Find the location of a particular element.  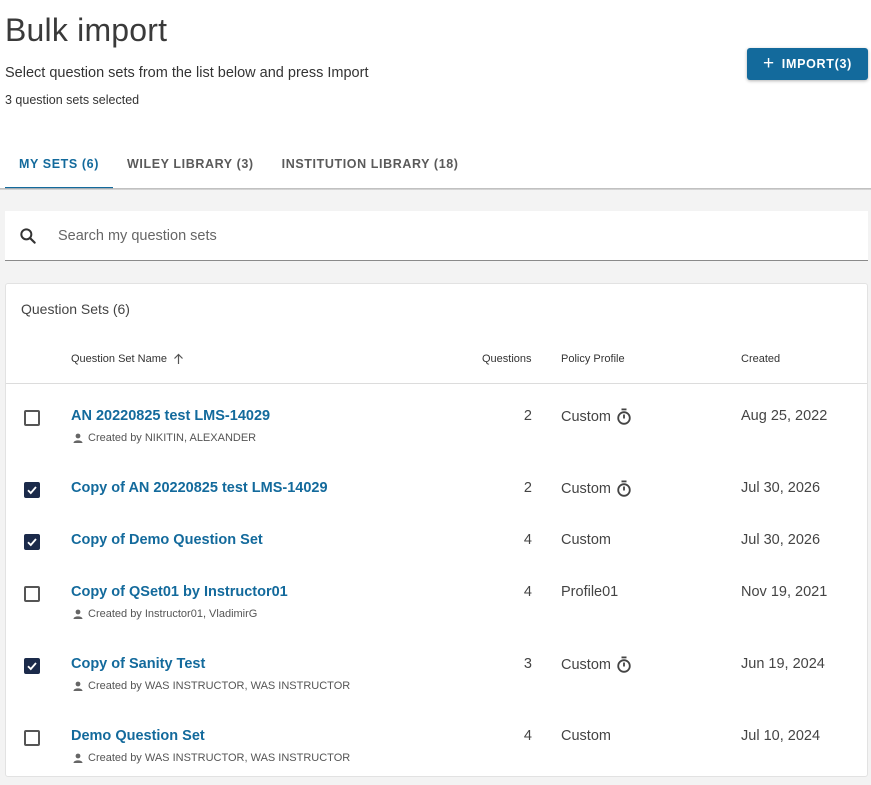

policy-profile-text: Profile01 is located at coordinates (590, 592).